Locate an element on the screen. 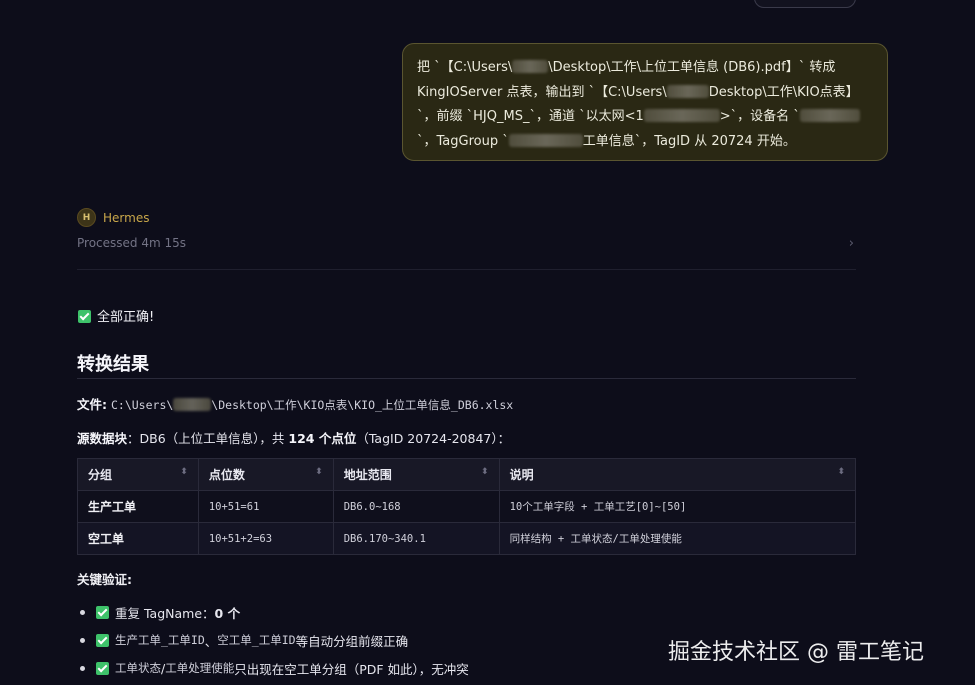 This screenshot has height=685, width=975. verify-item2-b: 、 is located at coordinates (211, 641).